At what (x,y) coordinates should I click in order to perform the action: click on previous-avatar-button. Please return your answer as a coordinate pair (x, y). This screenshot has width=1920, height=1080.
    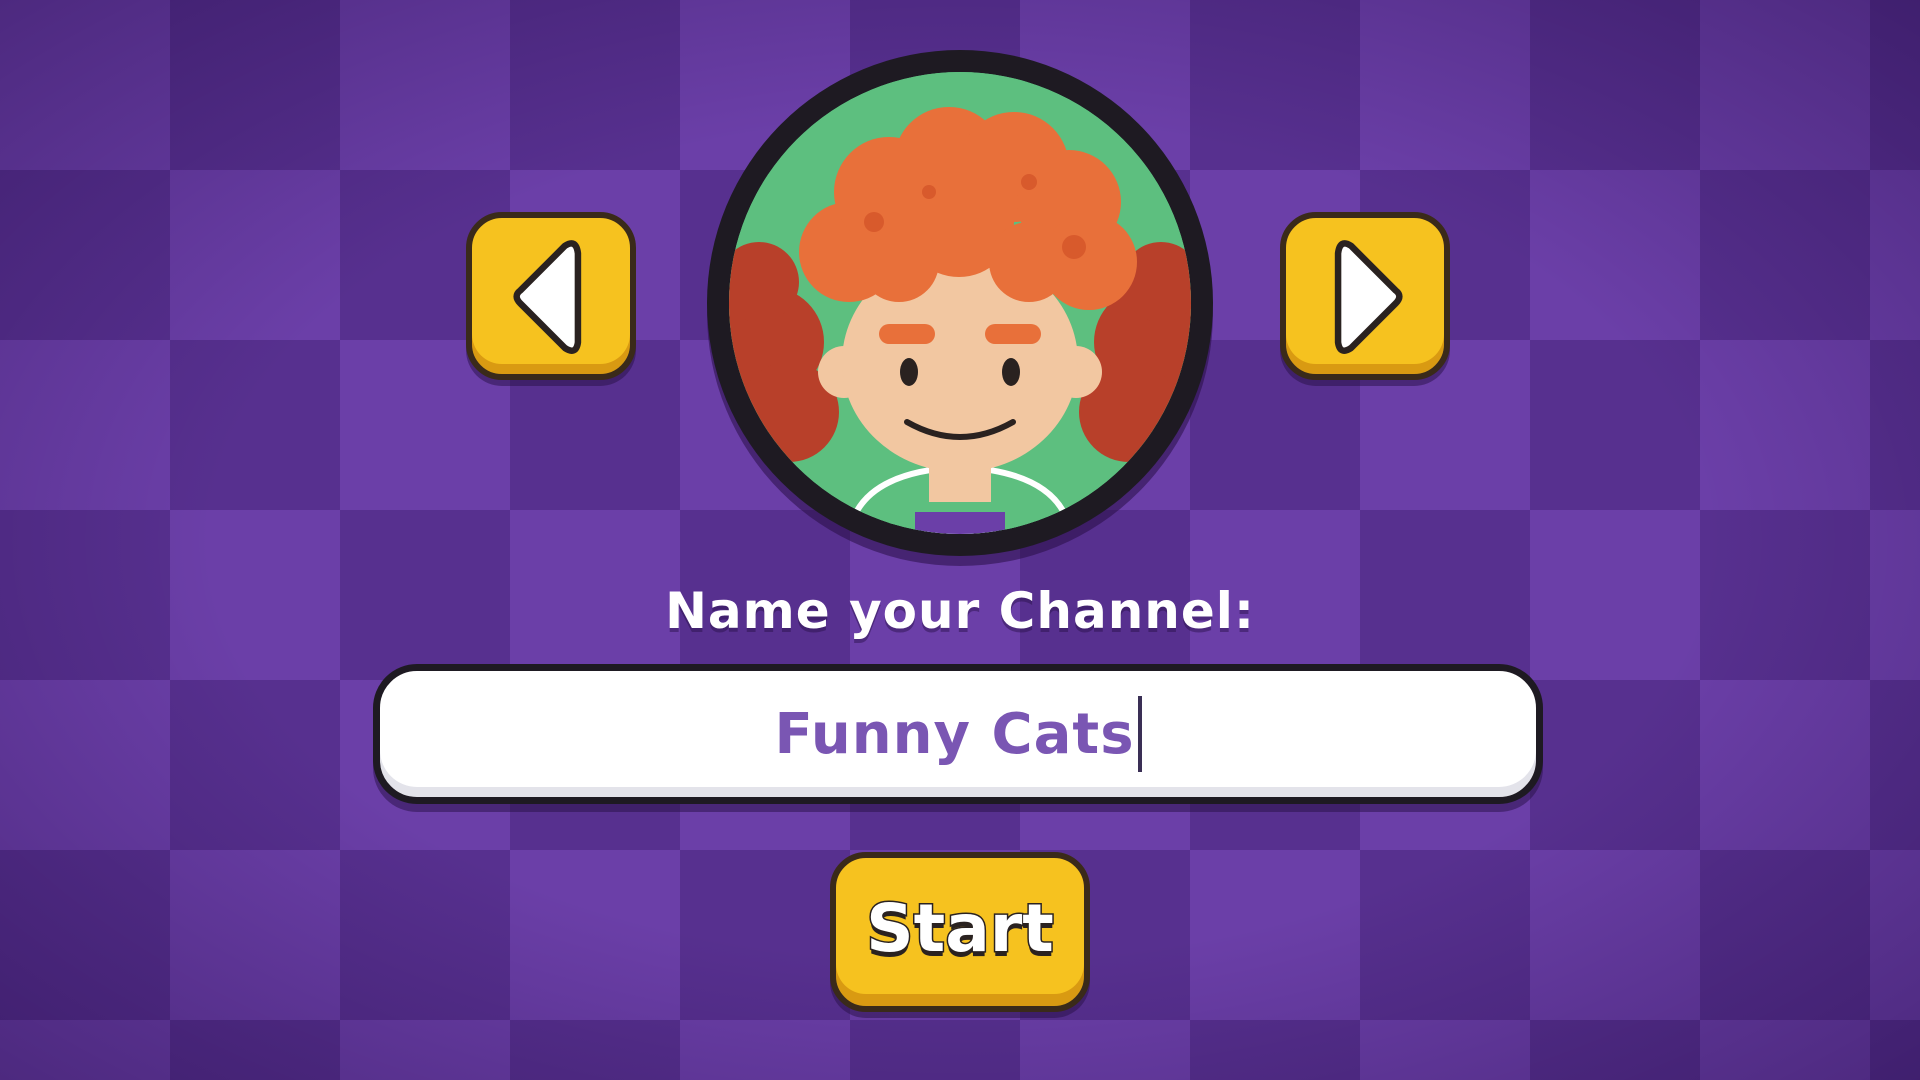
    Looking at the image, I should click on (551, 296).